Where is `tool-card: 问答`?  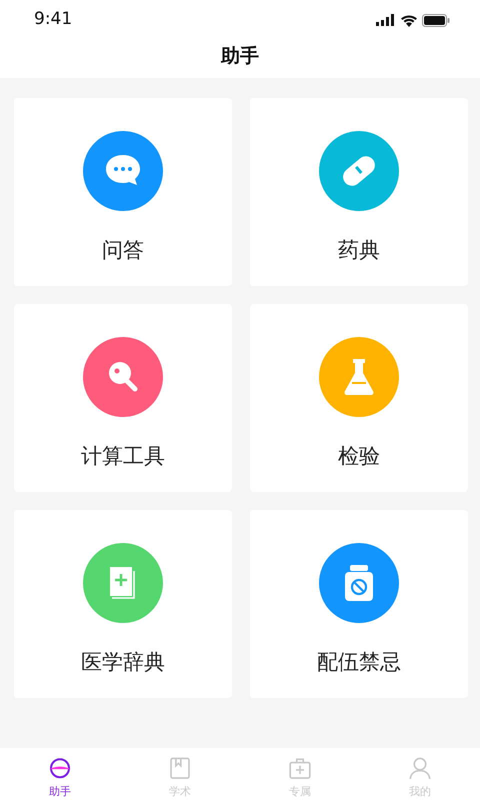
tool-card: 问答 is located at coordinates (123, 192).